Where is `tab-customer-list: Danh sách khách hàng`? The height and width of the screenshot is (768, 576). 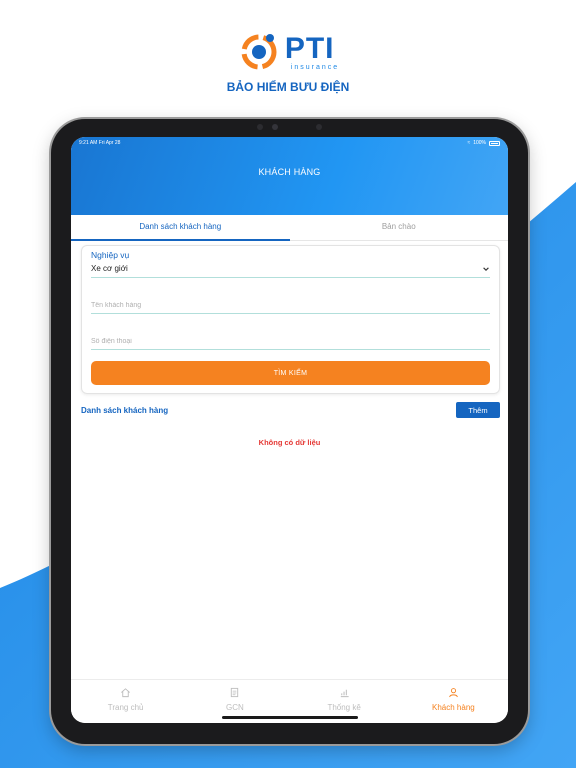 tab-customer-list: Danh sách khách hàng is located at coordinates (180, 228).